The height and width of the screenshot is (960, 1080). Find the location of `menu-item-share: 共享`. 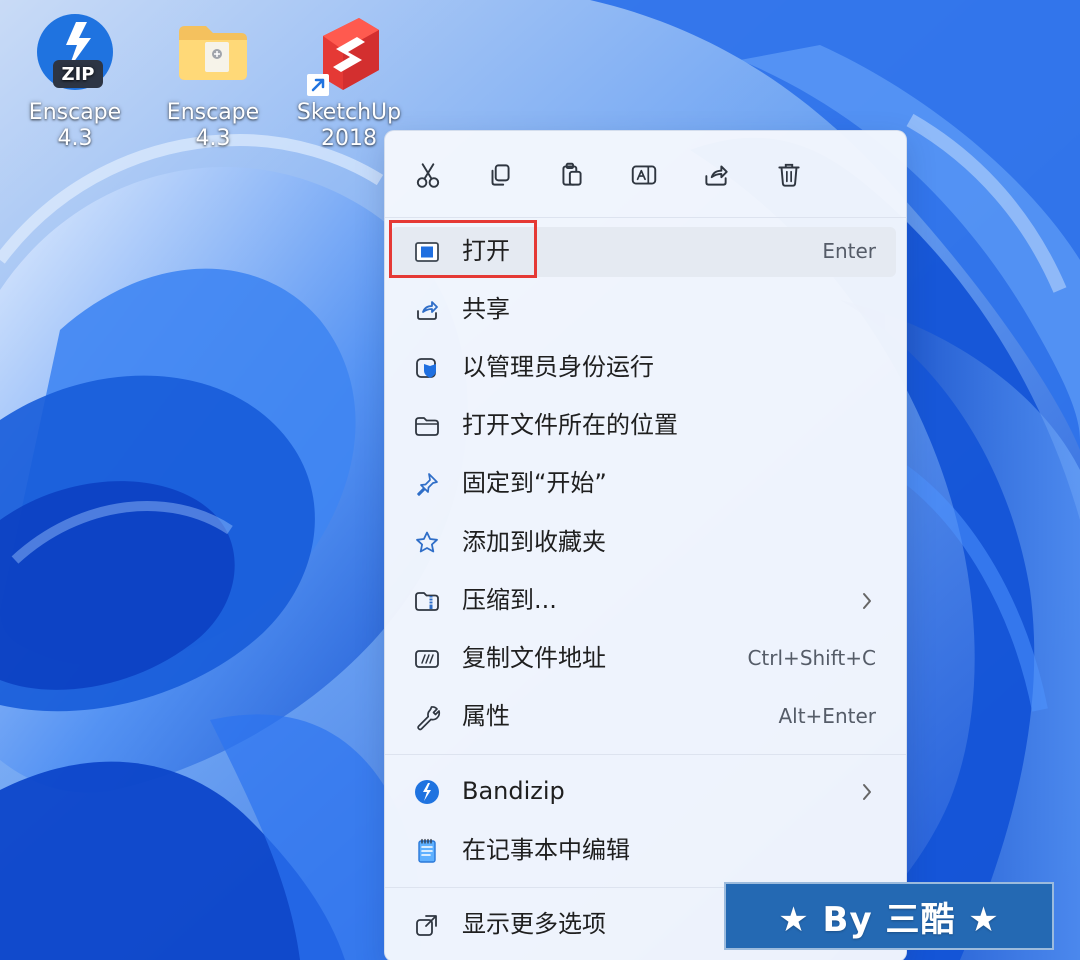

menu-item-share: 共享 is located at coordinates (645, 310).